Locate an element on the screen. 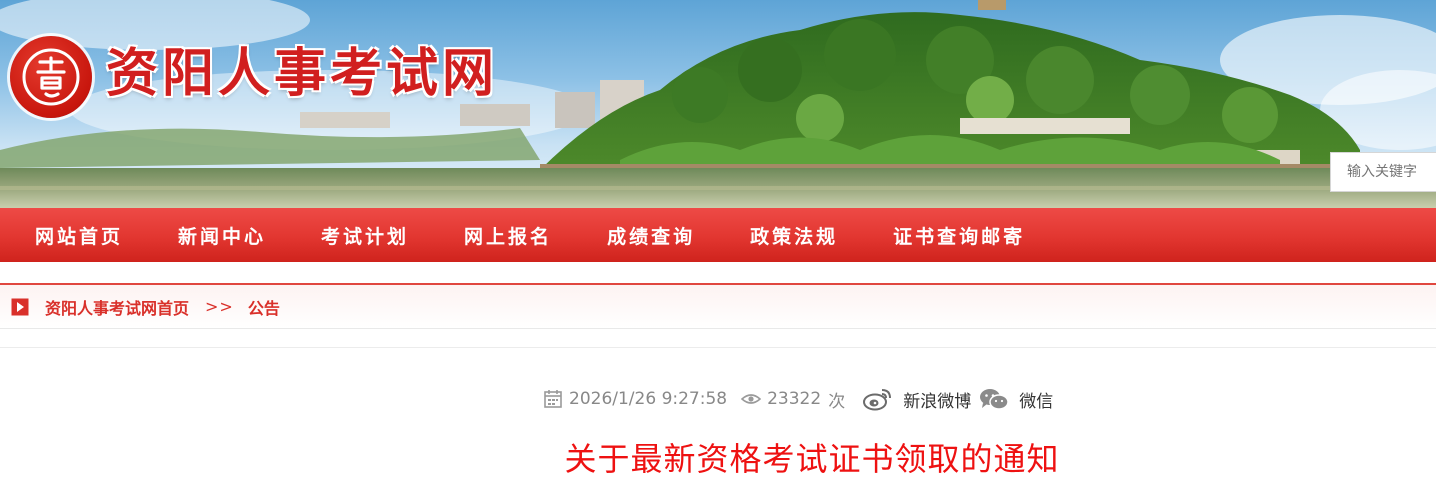 The height and width of the screenshot is (492, 1436). site-title: 资阳人事考试网 is located at coordinates (302, 74).